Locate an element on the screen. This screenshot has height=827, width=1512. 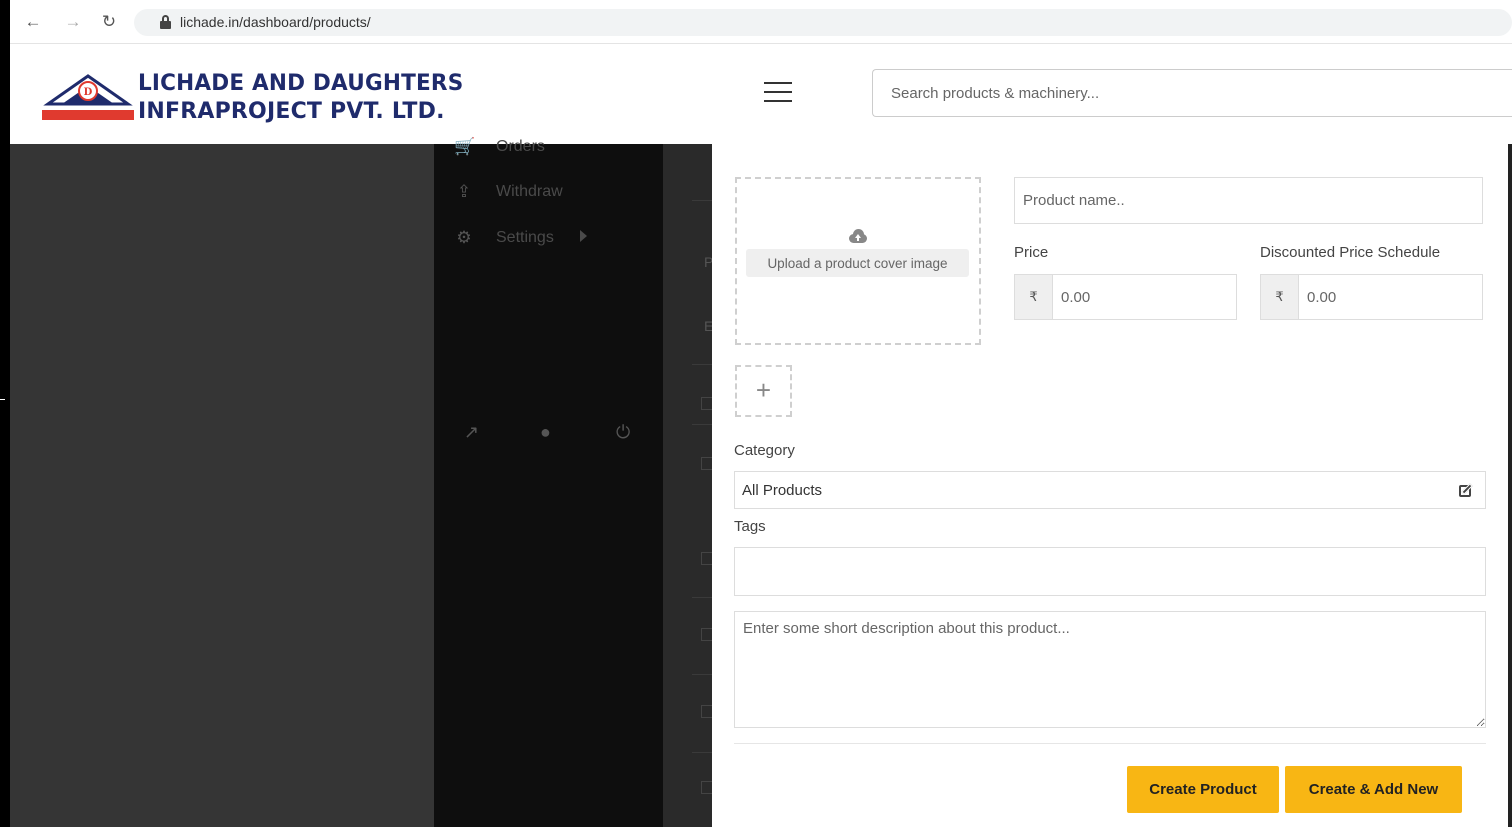
dashboard-sidebar: 🛒 Orders ⇪ Withdraw ⚙ Settings ↗ ● ⏻ is located at coordinates (548, 482).